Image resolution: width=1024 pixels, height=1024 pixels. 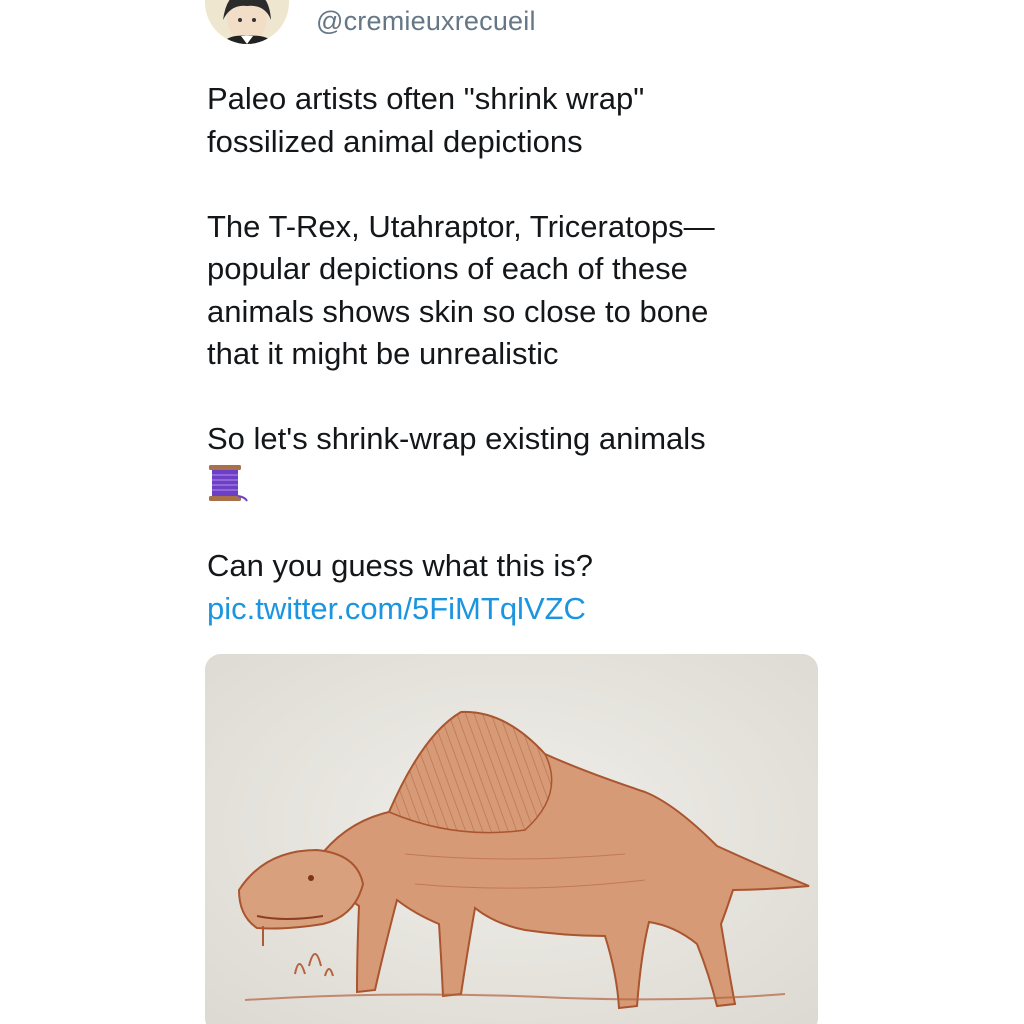 I want to click on tweet-question: Can you guess what this is?, so click(x=400, y=565).